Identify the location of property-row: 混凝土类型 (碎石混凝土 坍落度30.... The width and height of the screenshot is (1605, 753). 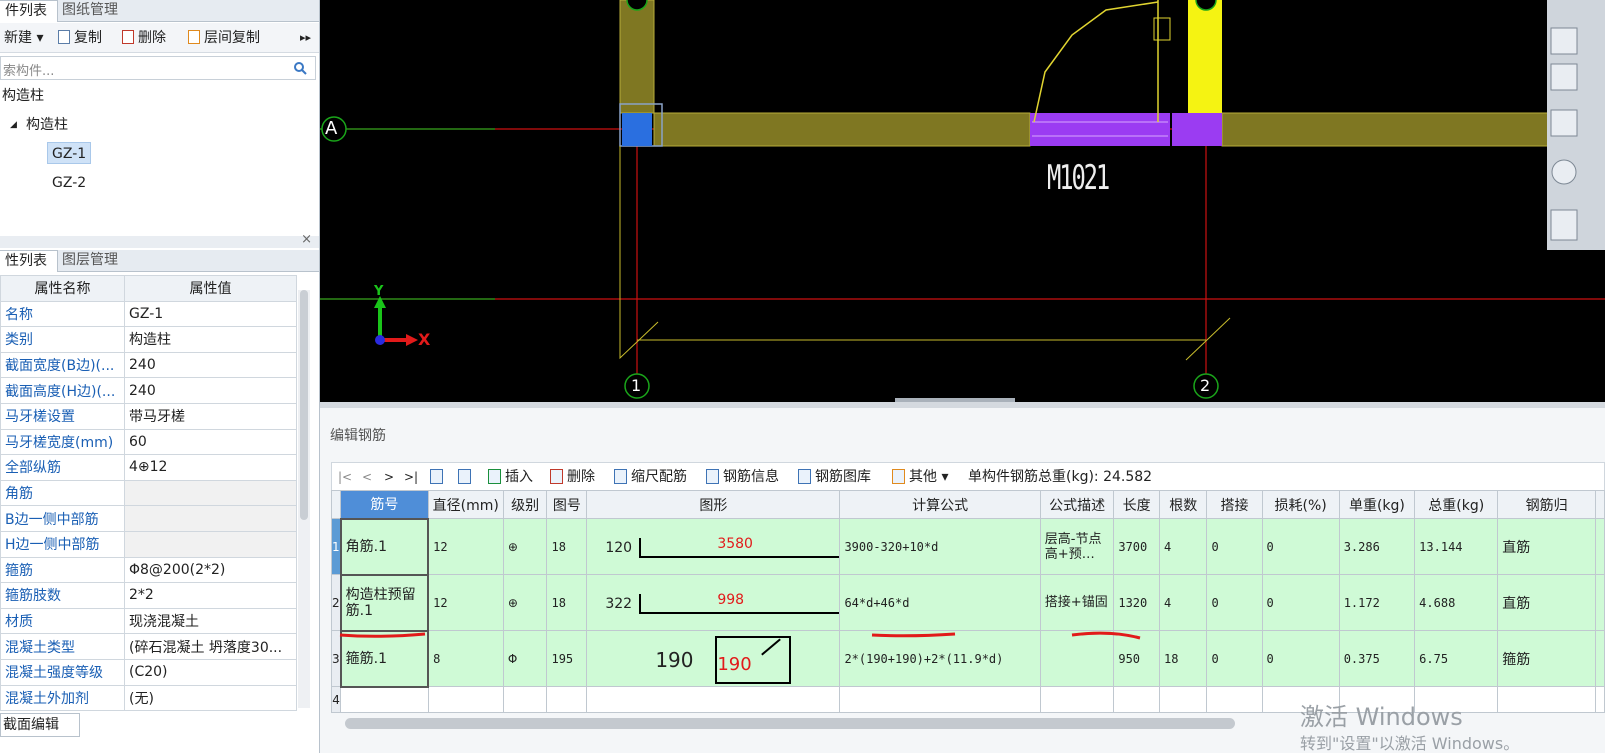
(148, 646).